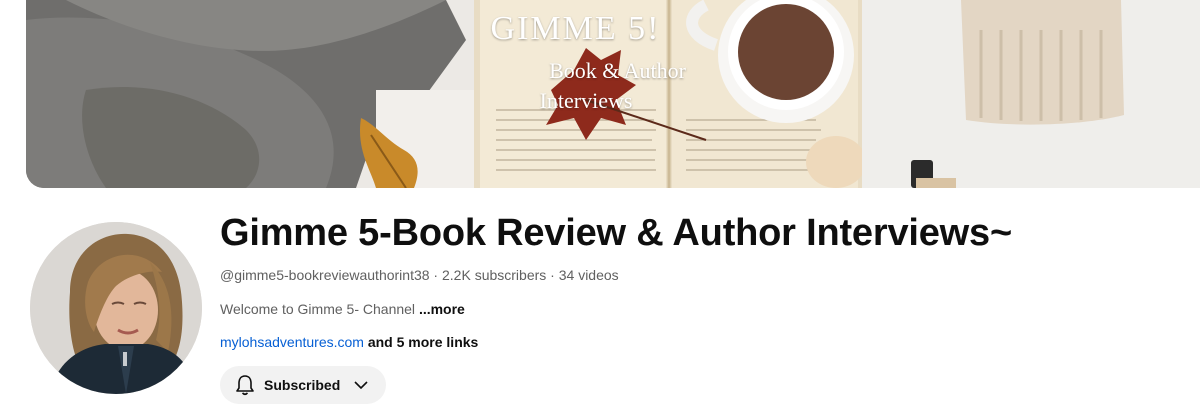 This screenshot has height=406, width=1200. Describe the element at coordinates (292, 342) in the screenshot. I see `channel-link: mylohsadventures.com` at that location.